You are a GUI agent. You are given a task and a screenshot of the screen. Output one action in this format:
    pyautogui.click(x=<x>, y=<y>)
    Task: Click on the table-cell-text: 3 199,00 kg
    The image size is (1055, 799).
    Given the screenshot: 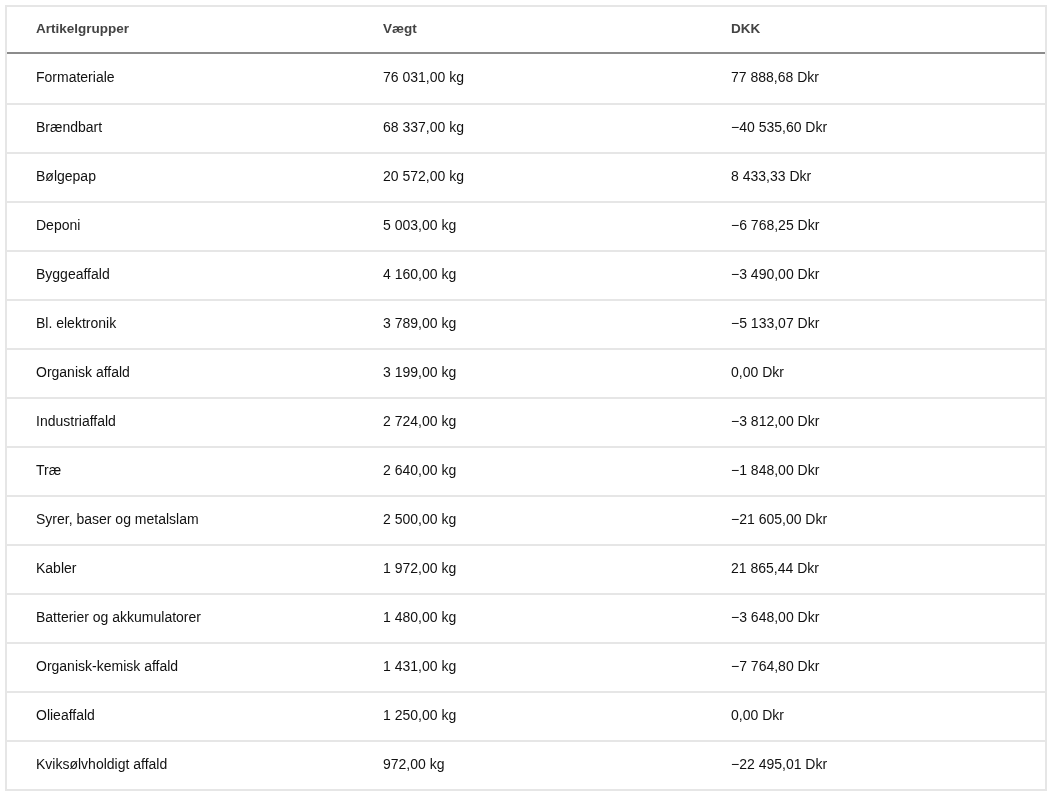 What is the action you would take?
    pyautogui.click(x=420, y=373)
    